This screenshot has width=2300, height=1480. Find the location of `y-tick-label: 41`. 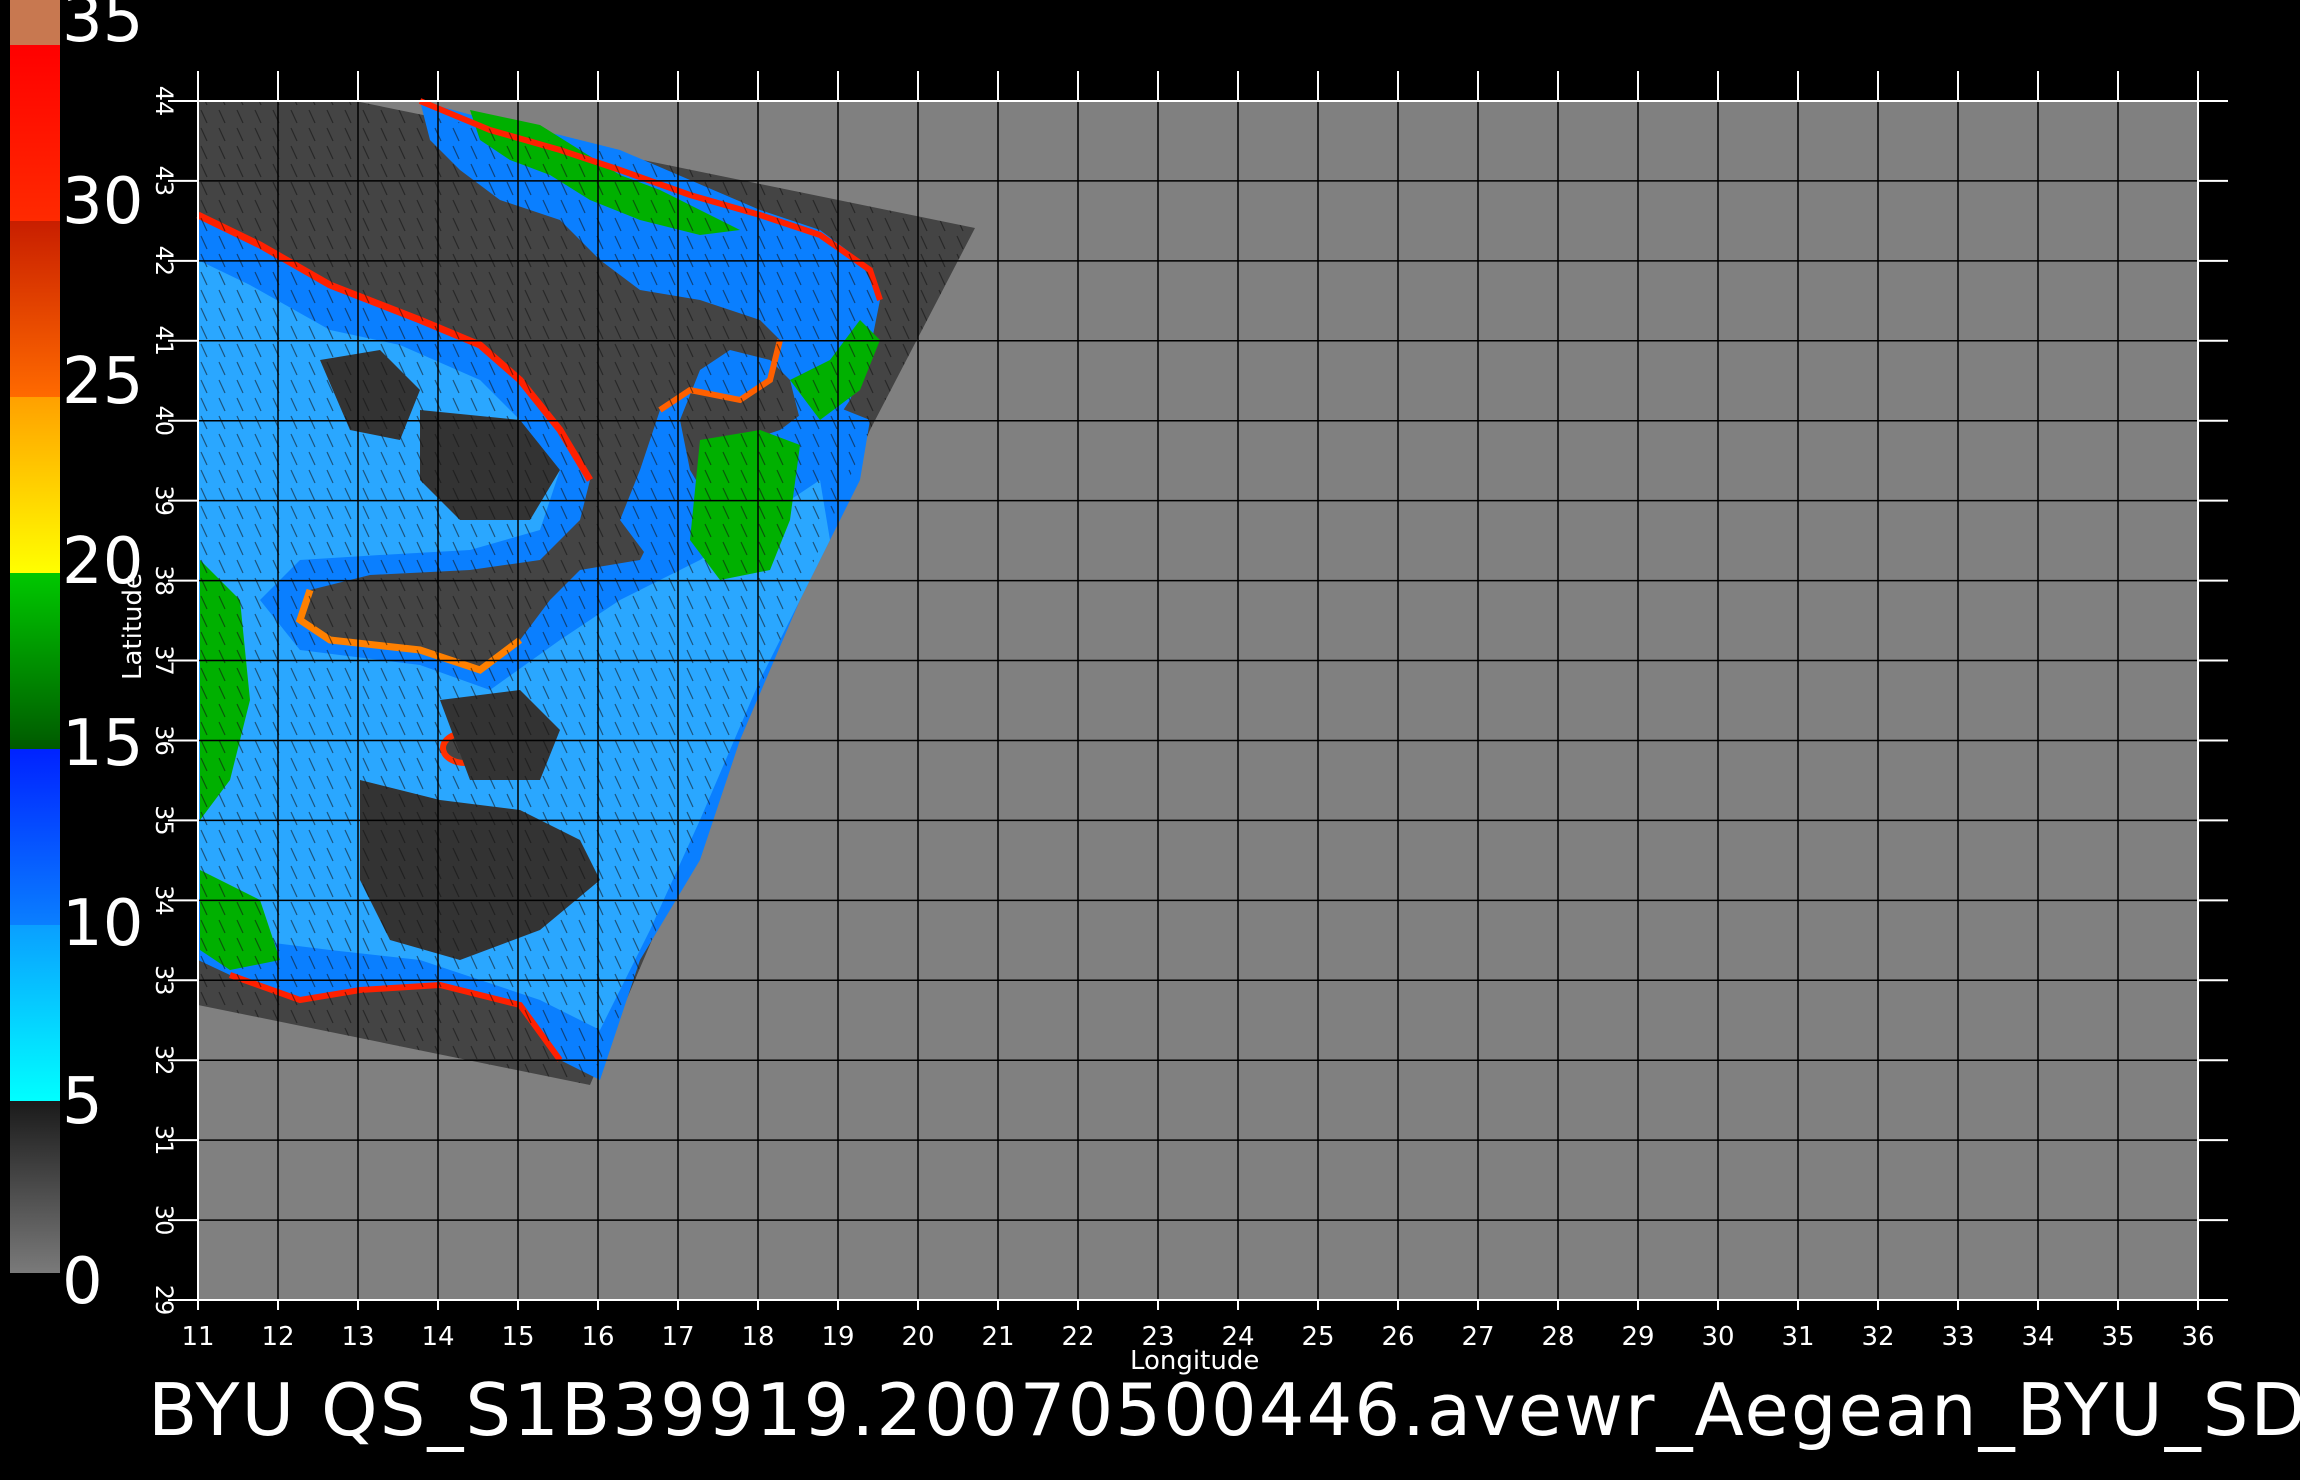

y-tick-label: 41 is located at coordinates (164, 341).